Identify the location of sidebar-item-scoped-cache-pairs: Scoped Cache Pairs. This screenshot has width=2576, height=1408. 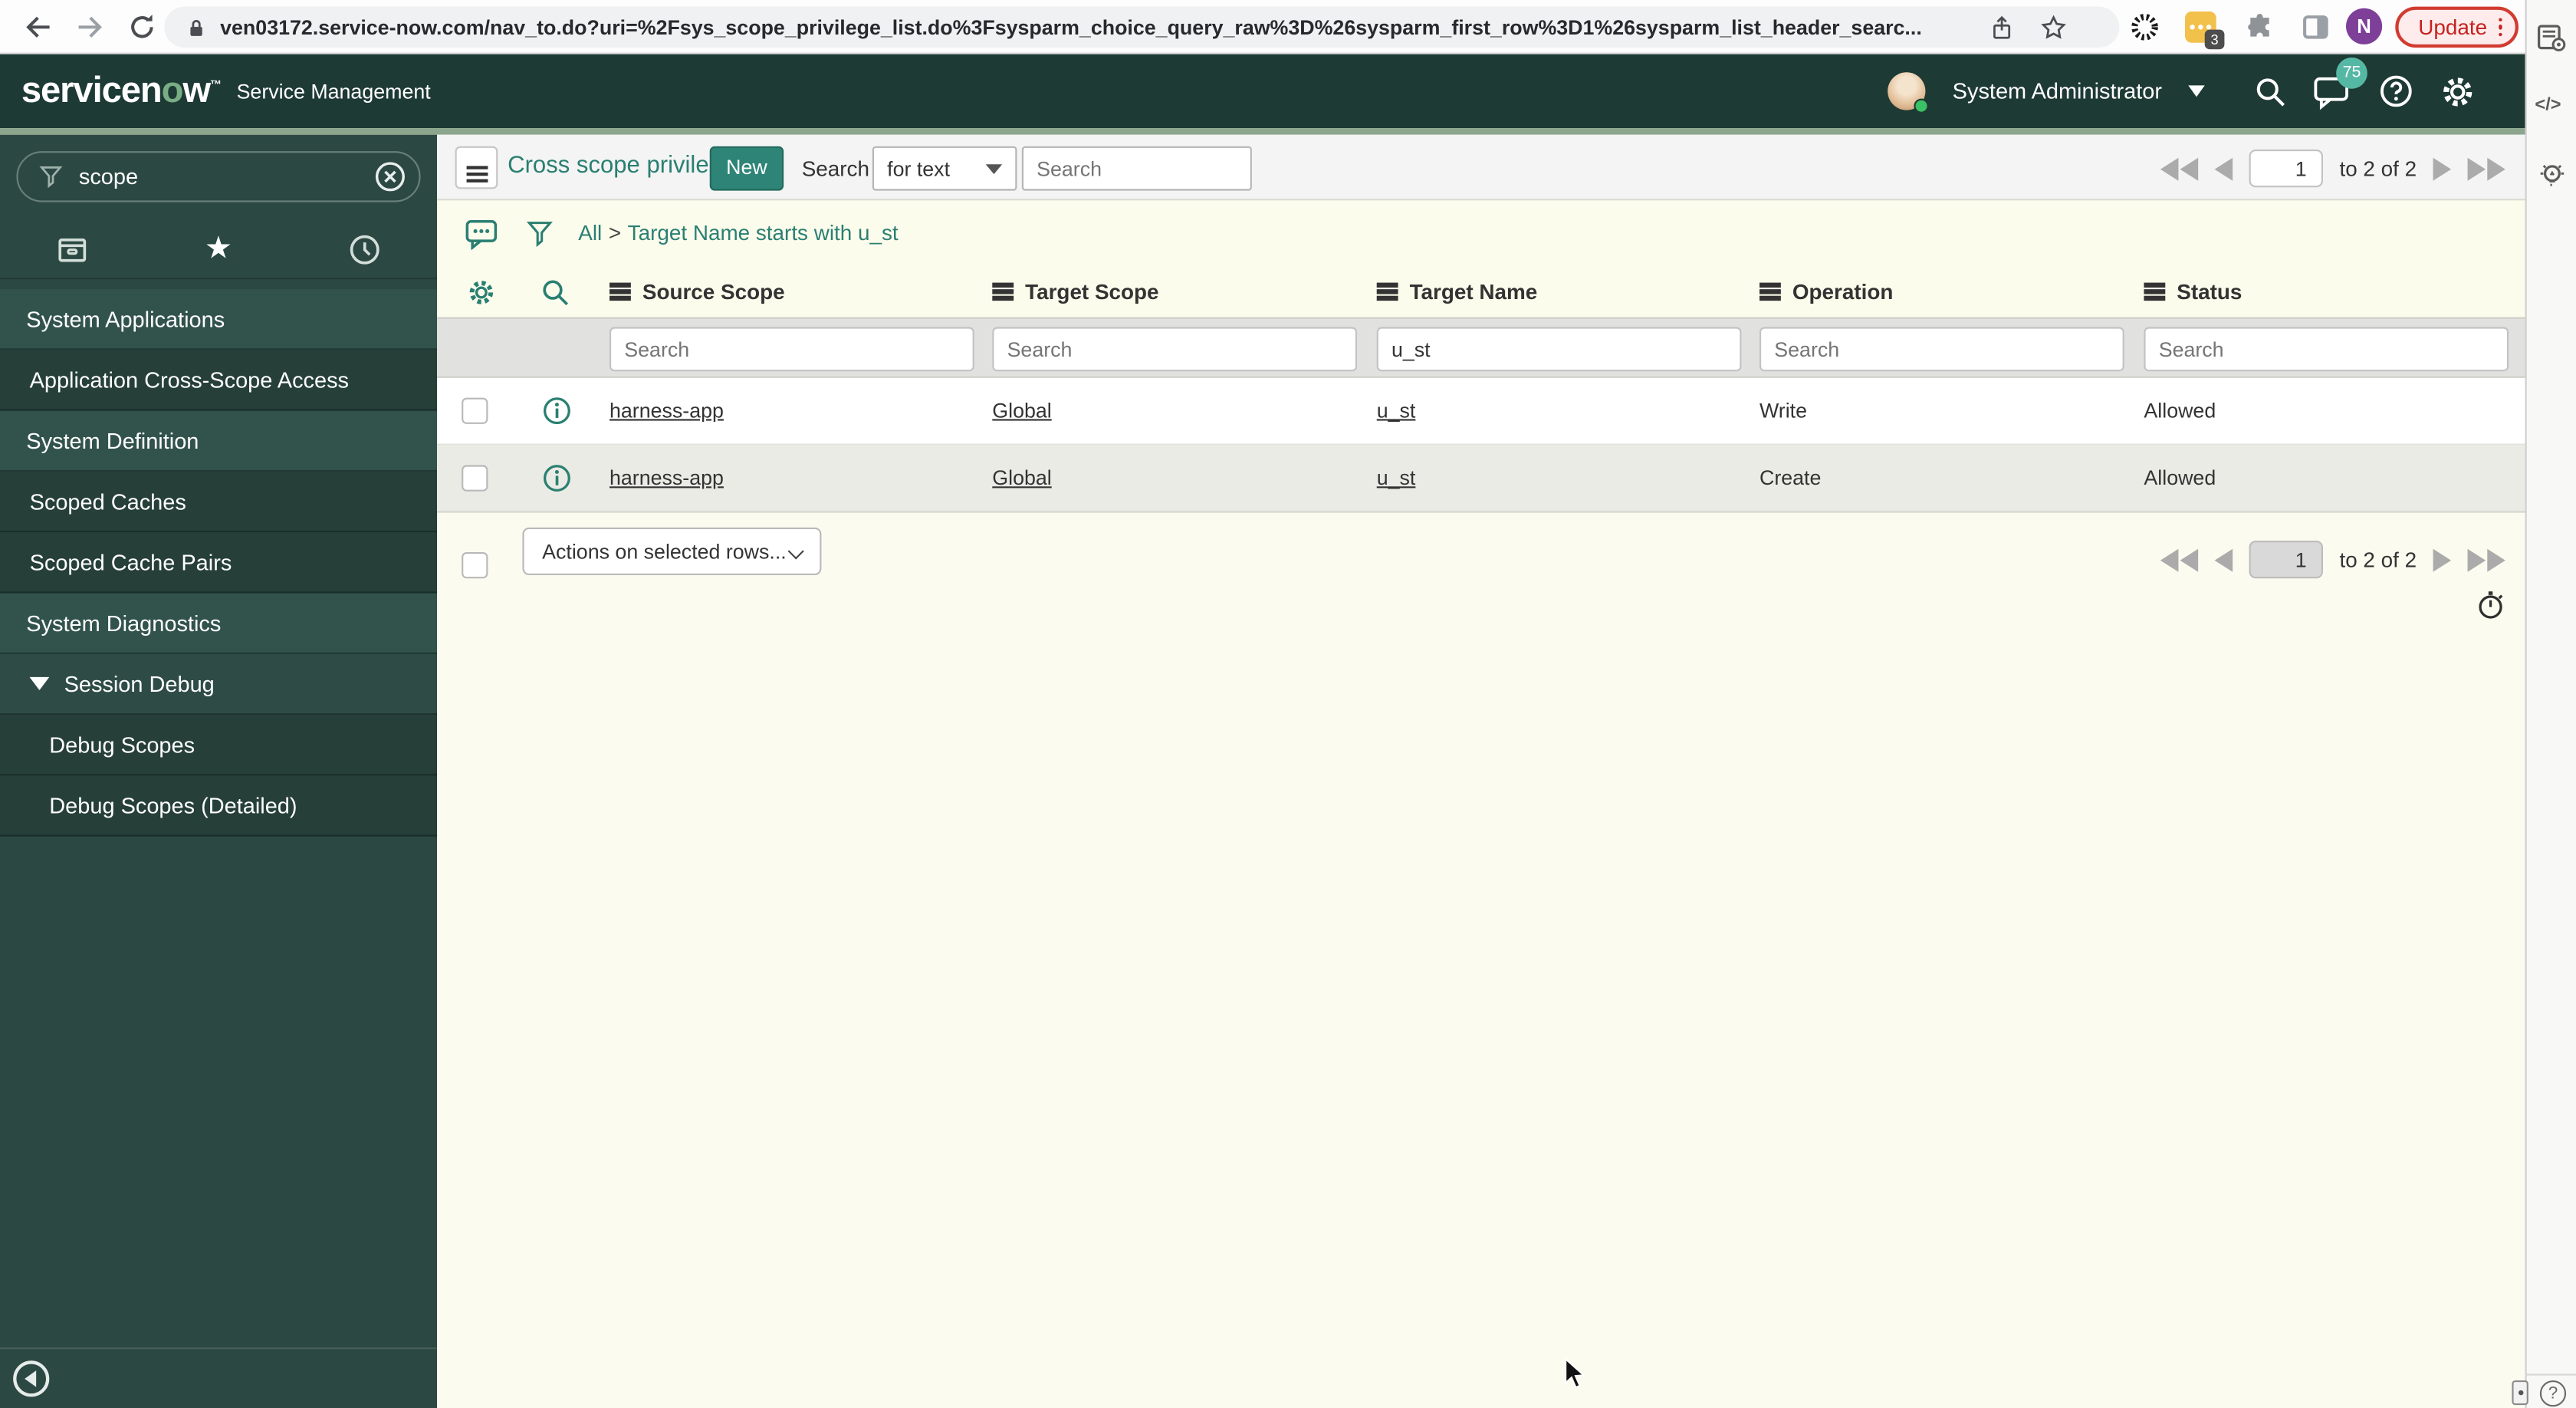
(219, 563).